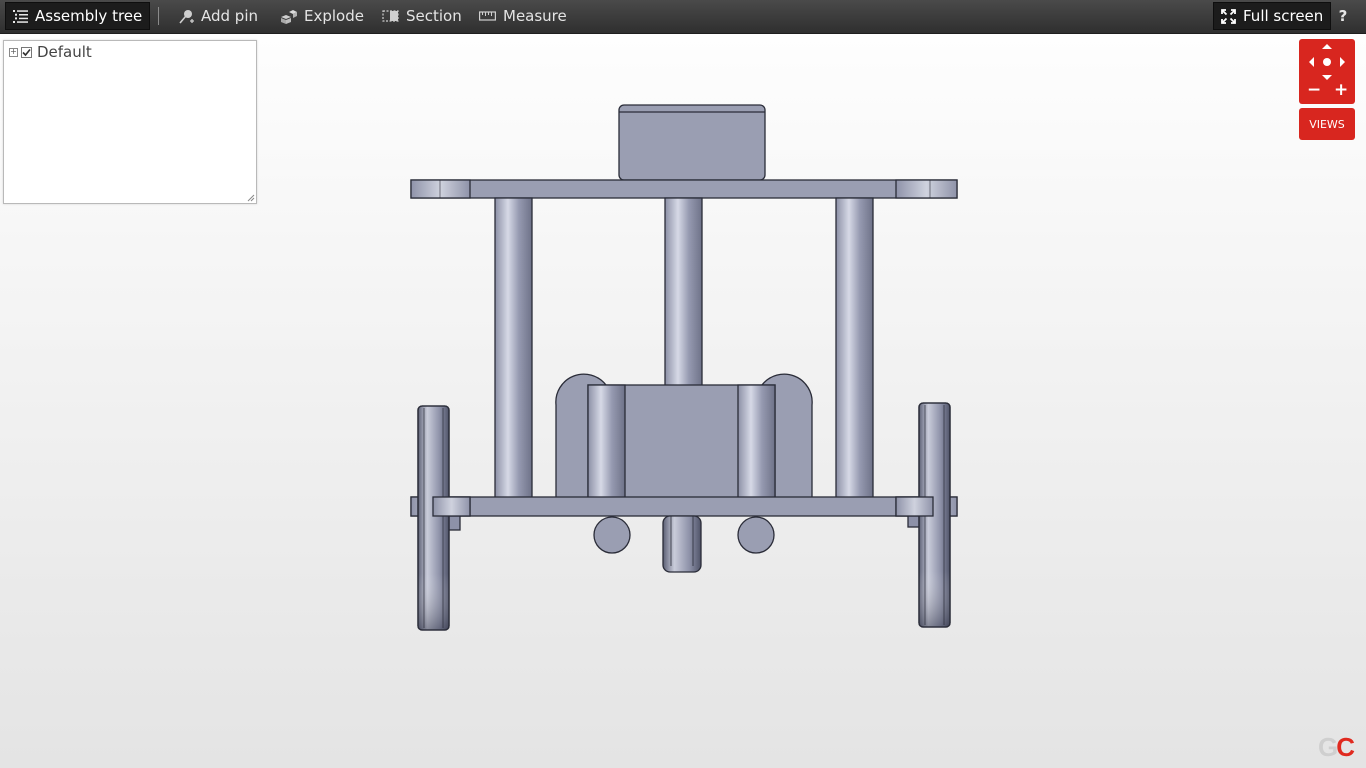  I want to click on top-plate, so click(684, 189).